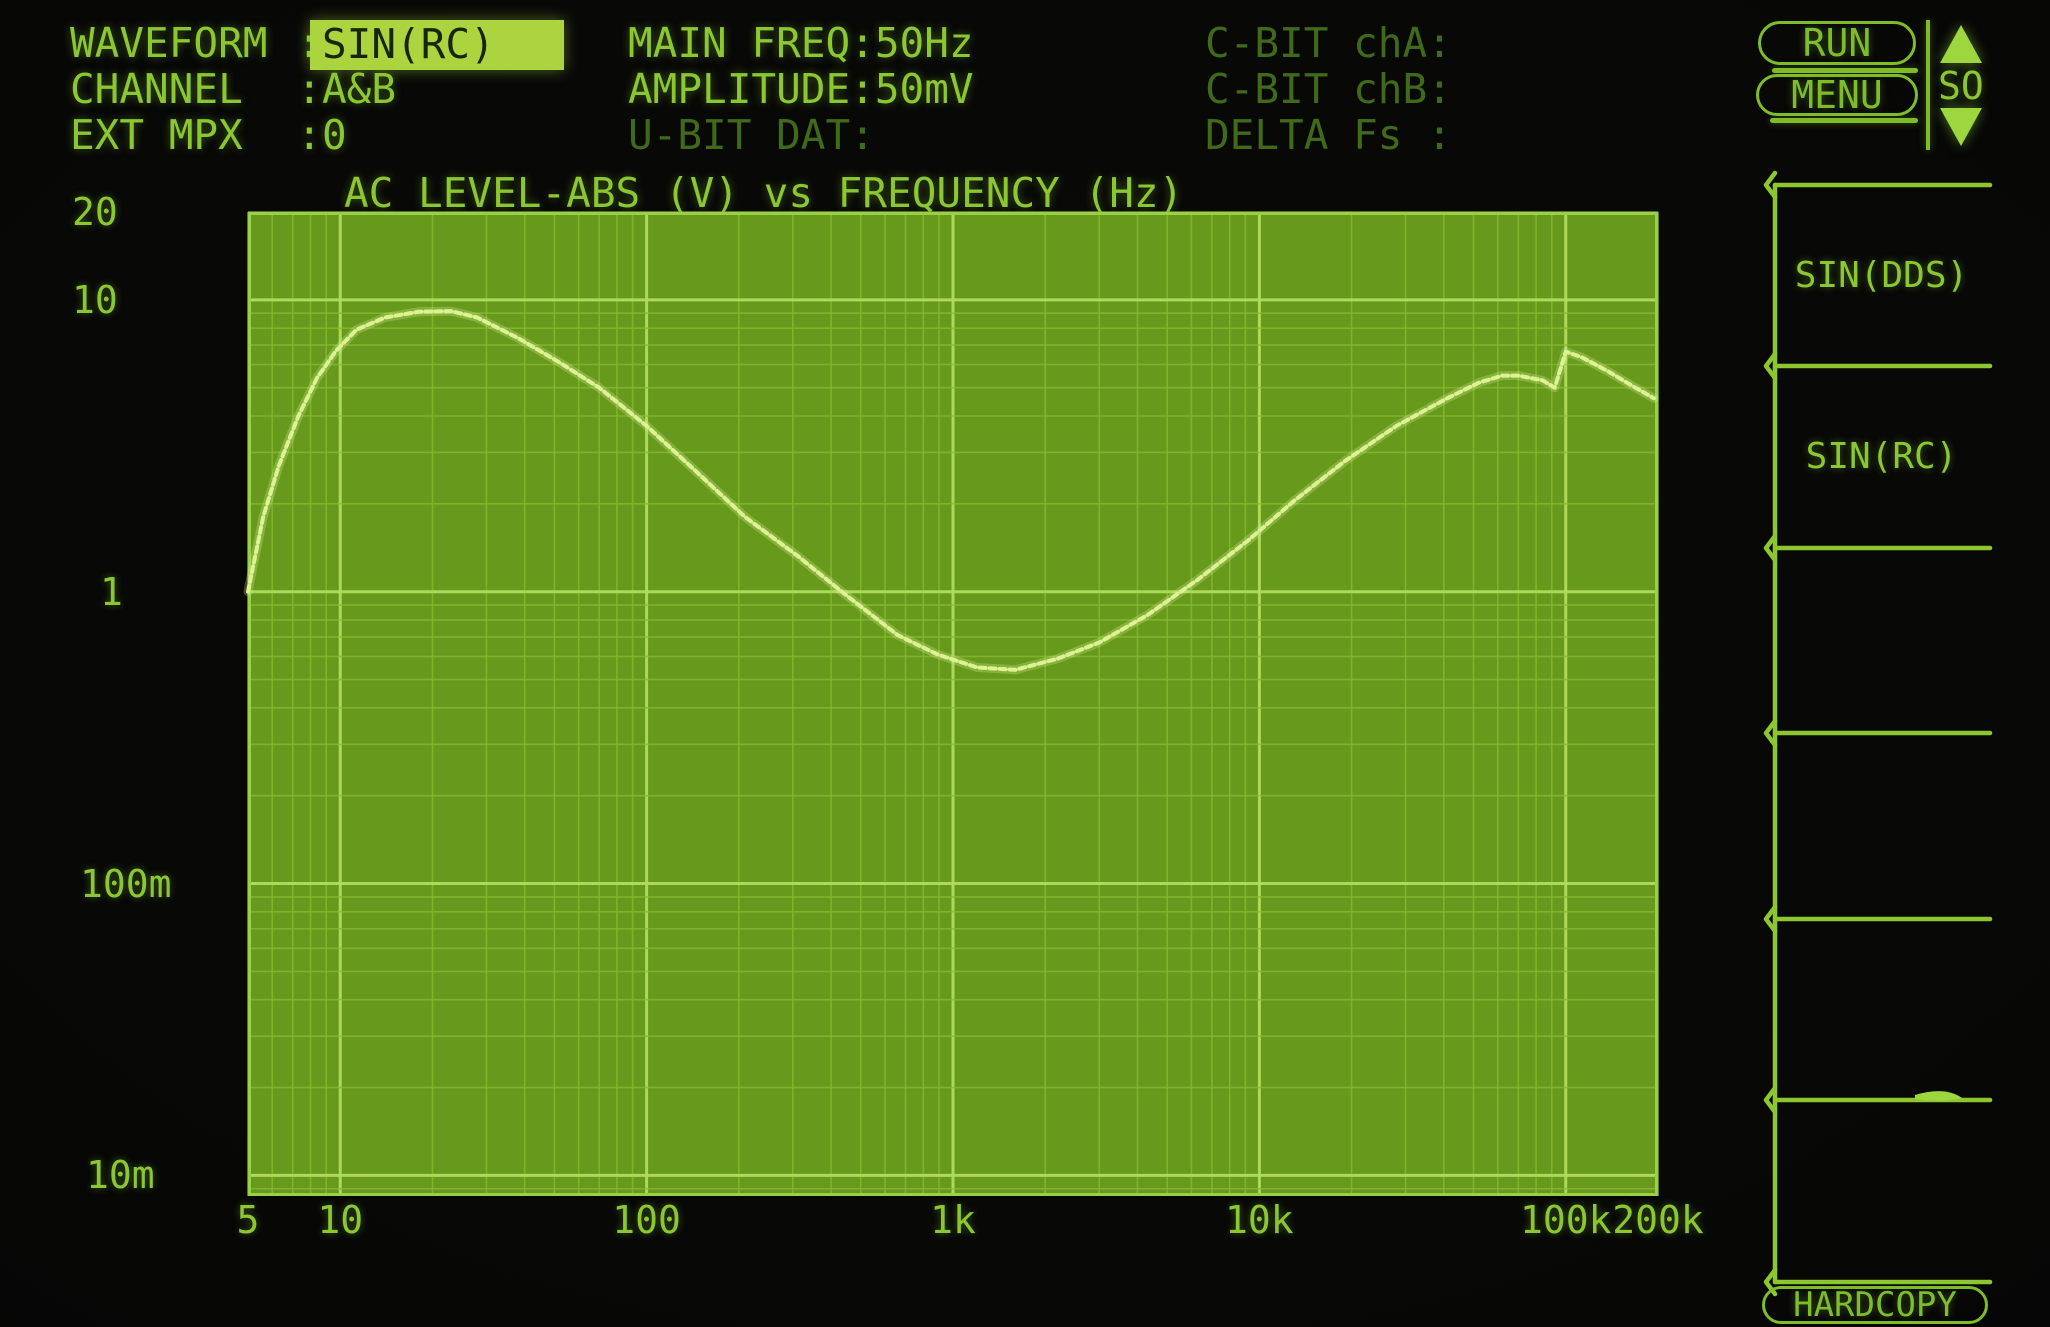 The height and width of the screenshot is (1327, 2050). I want to click on ext-mpx-label: EXT MPX, so click(156, 135).